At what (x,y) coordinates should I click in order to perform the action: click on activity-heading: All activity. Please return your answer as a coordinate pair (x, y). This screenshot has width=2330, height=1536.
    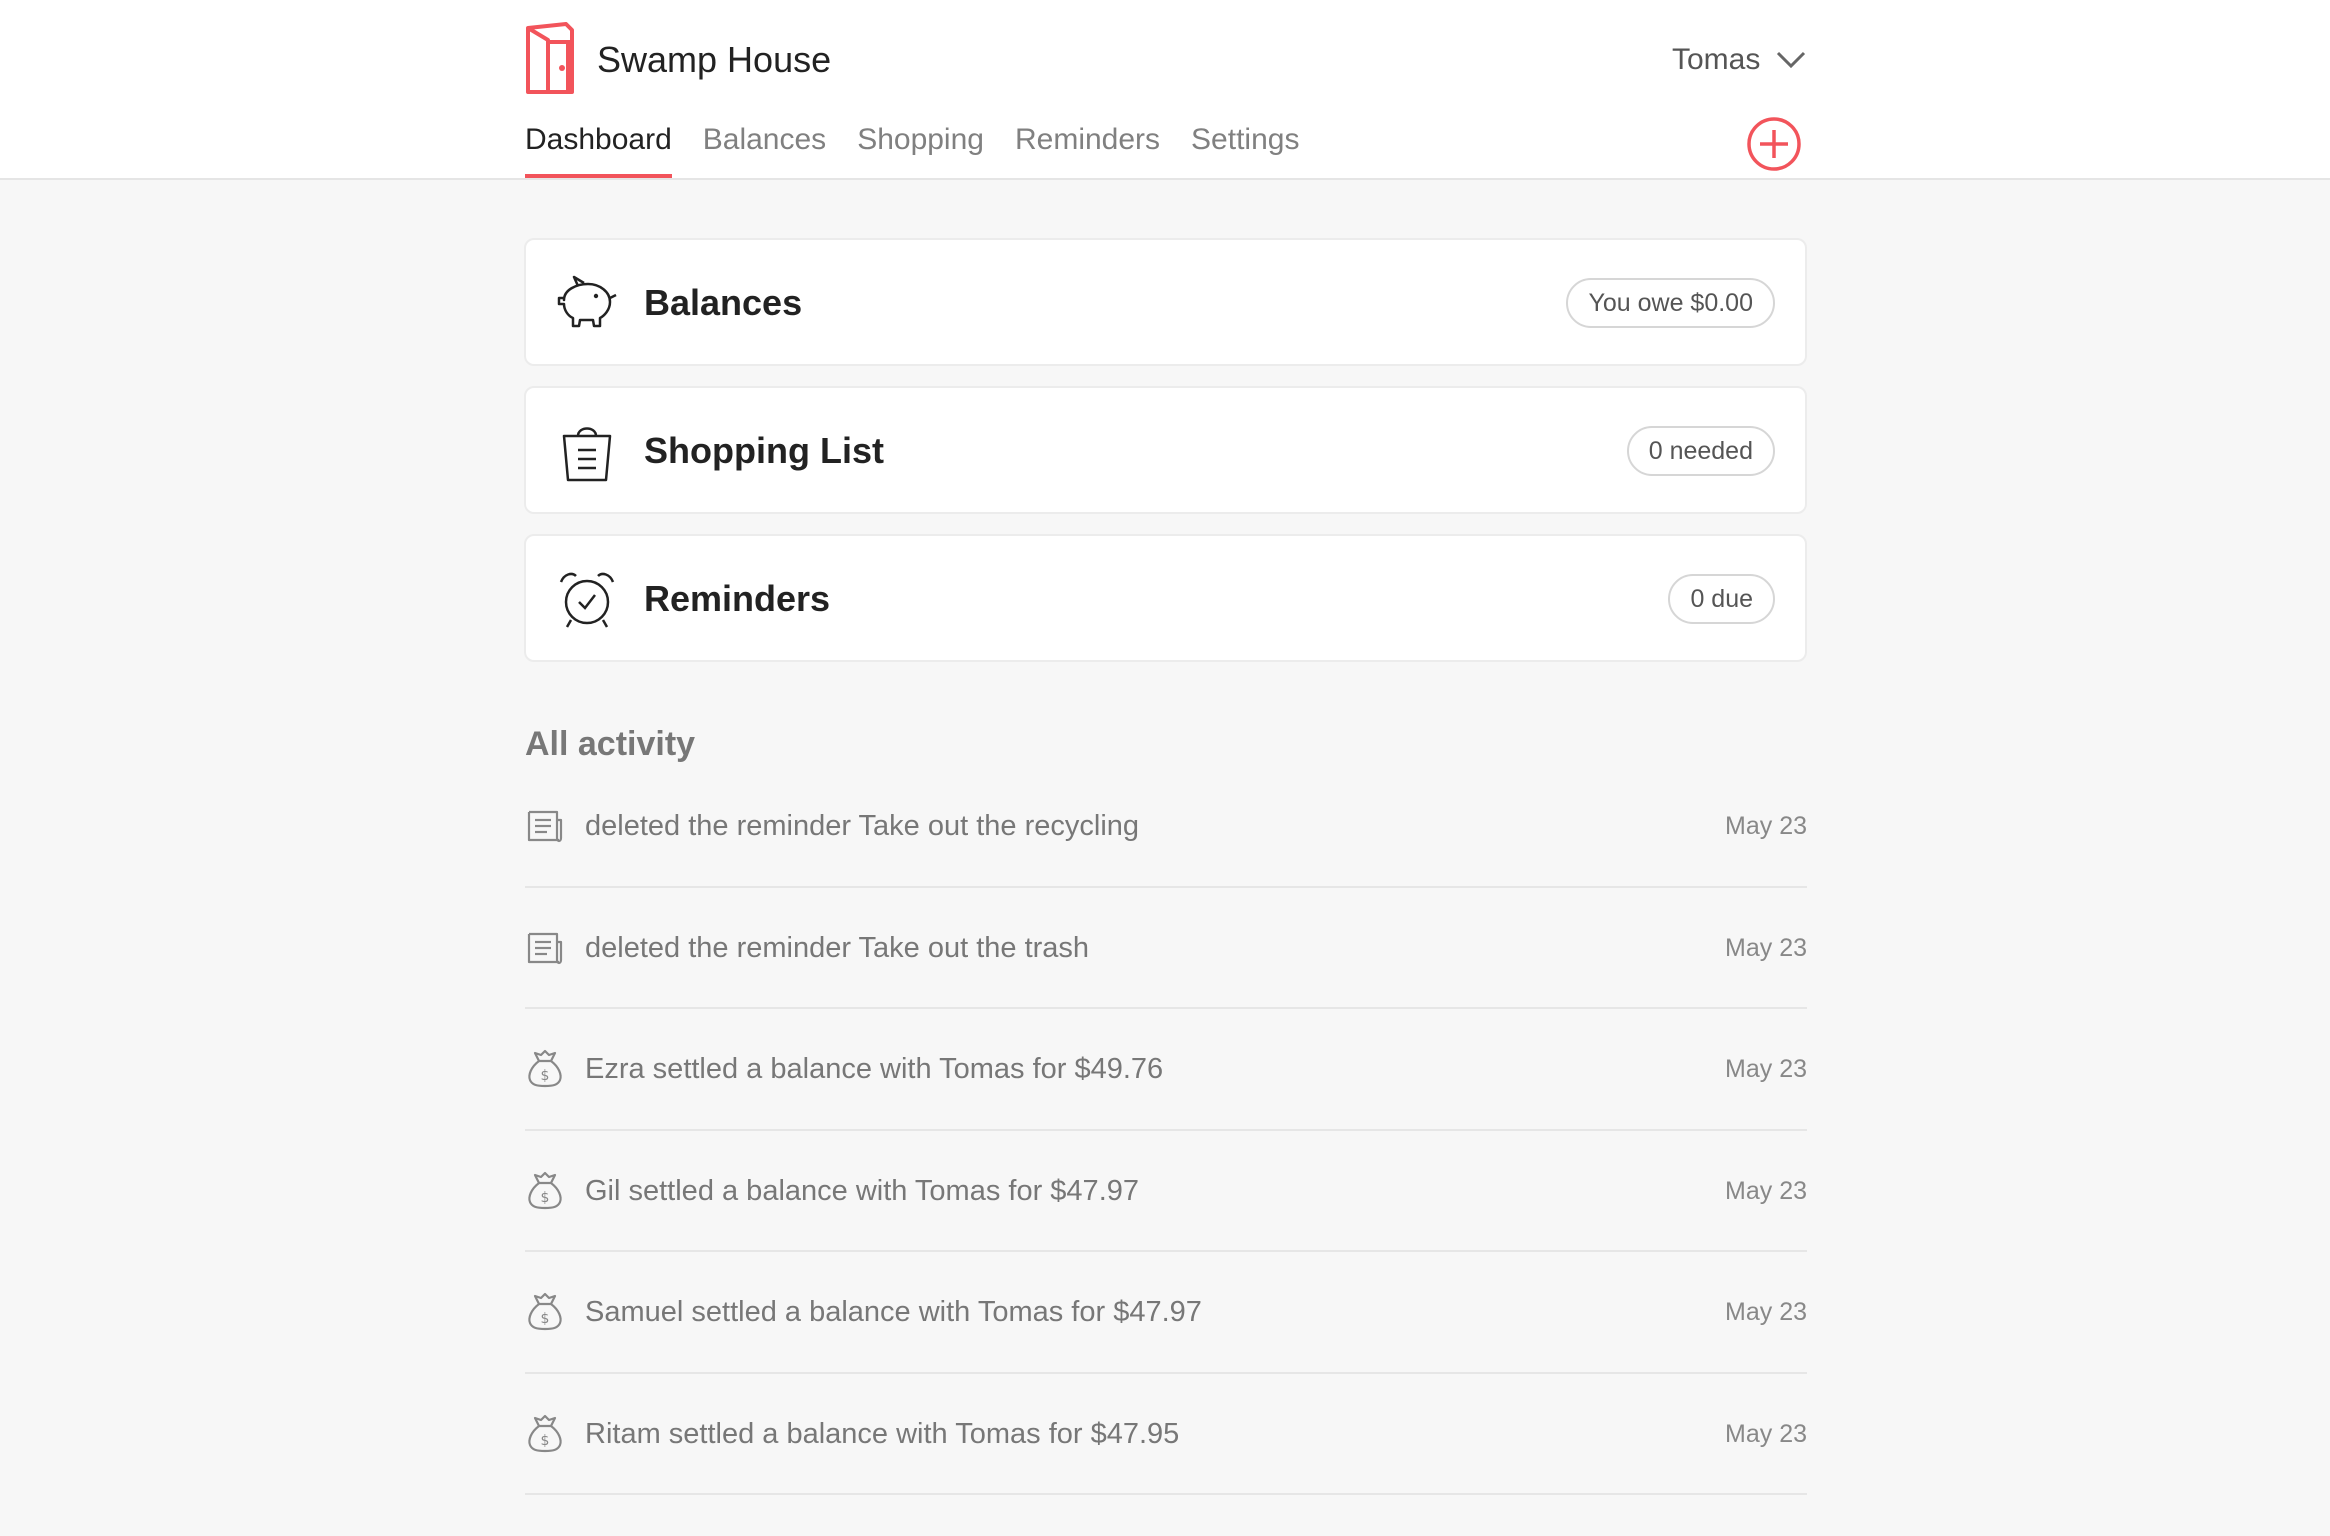
    Looking at the image, I should click on (610, 744).